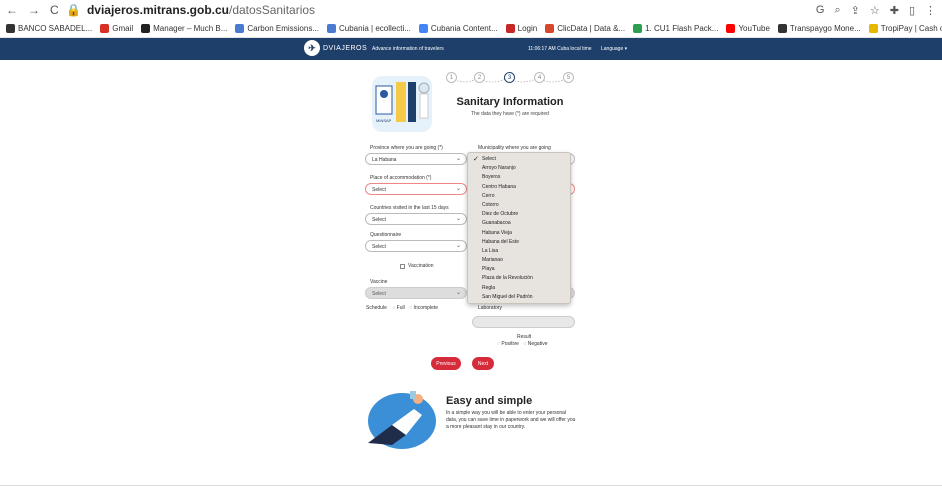  Describe the element at coordinates (820, 10) in the screenshot. I see `google-icon: G` at that location.